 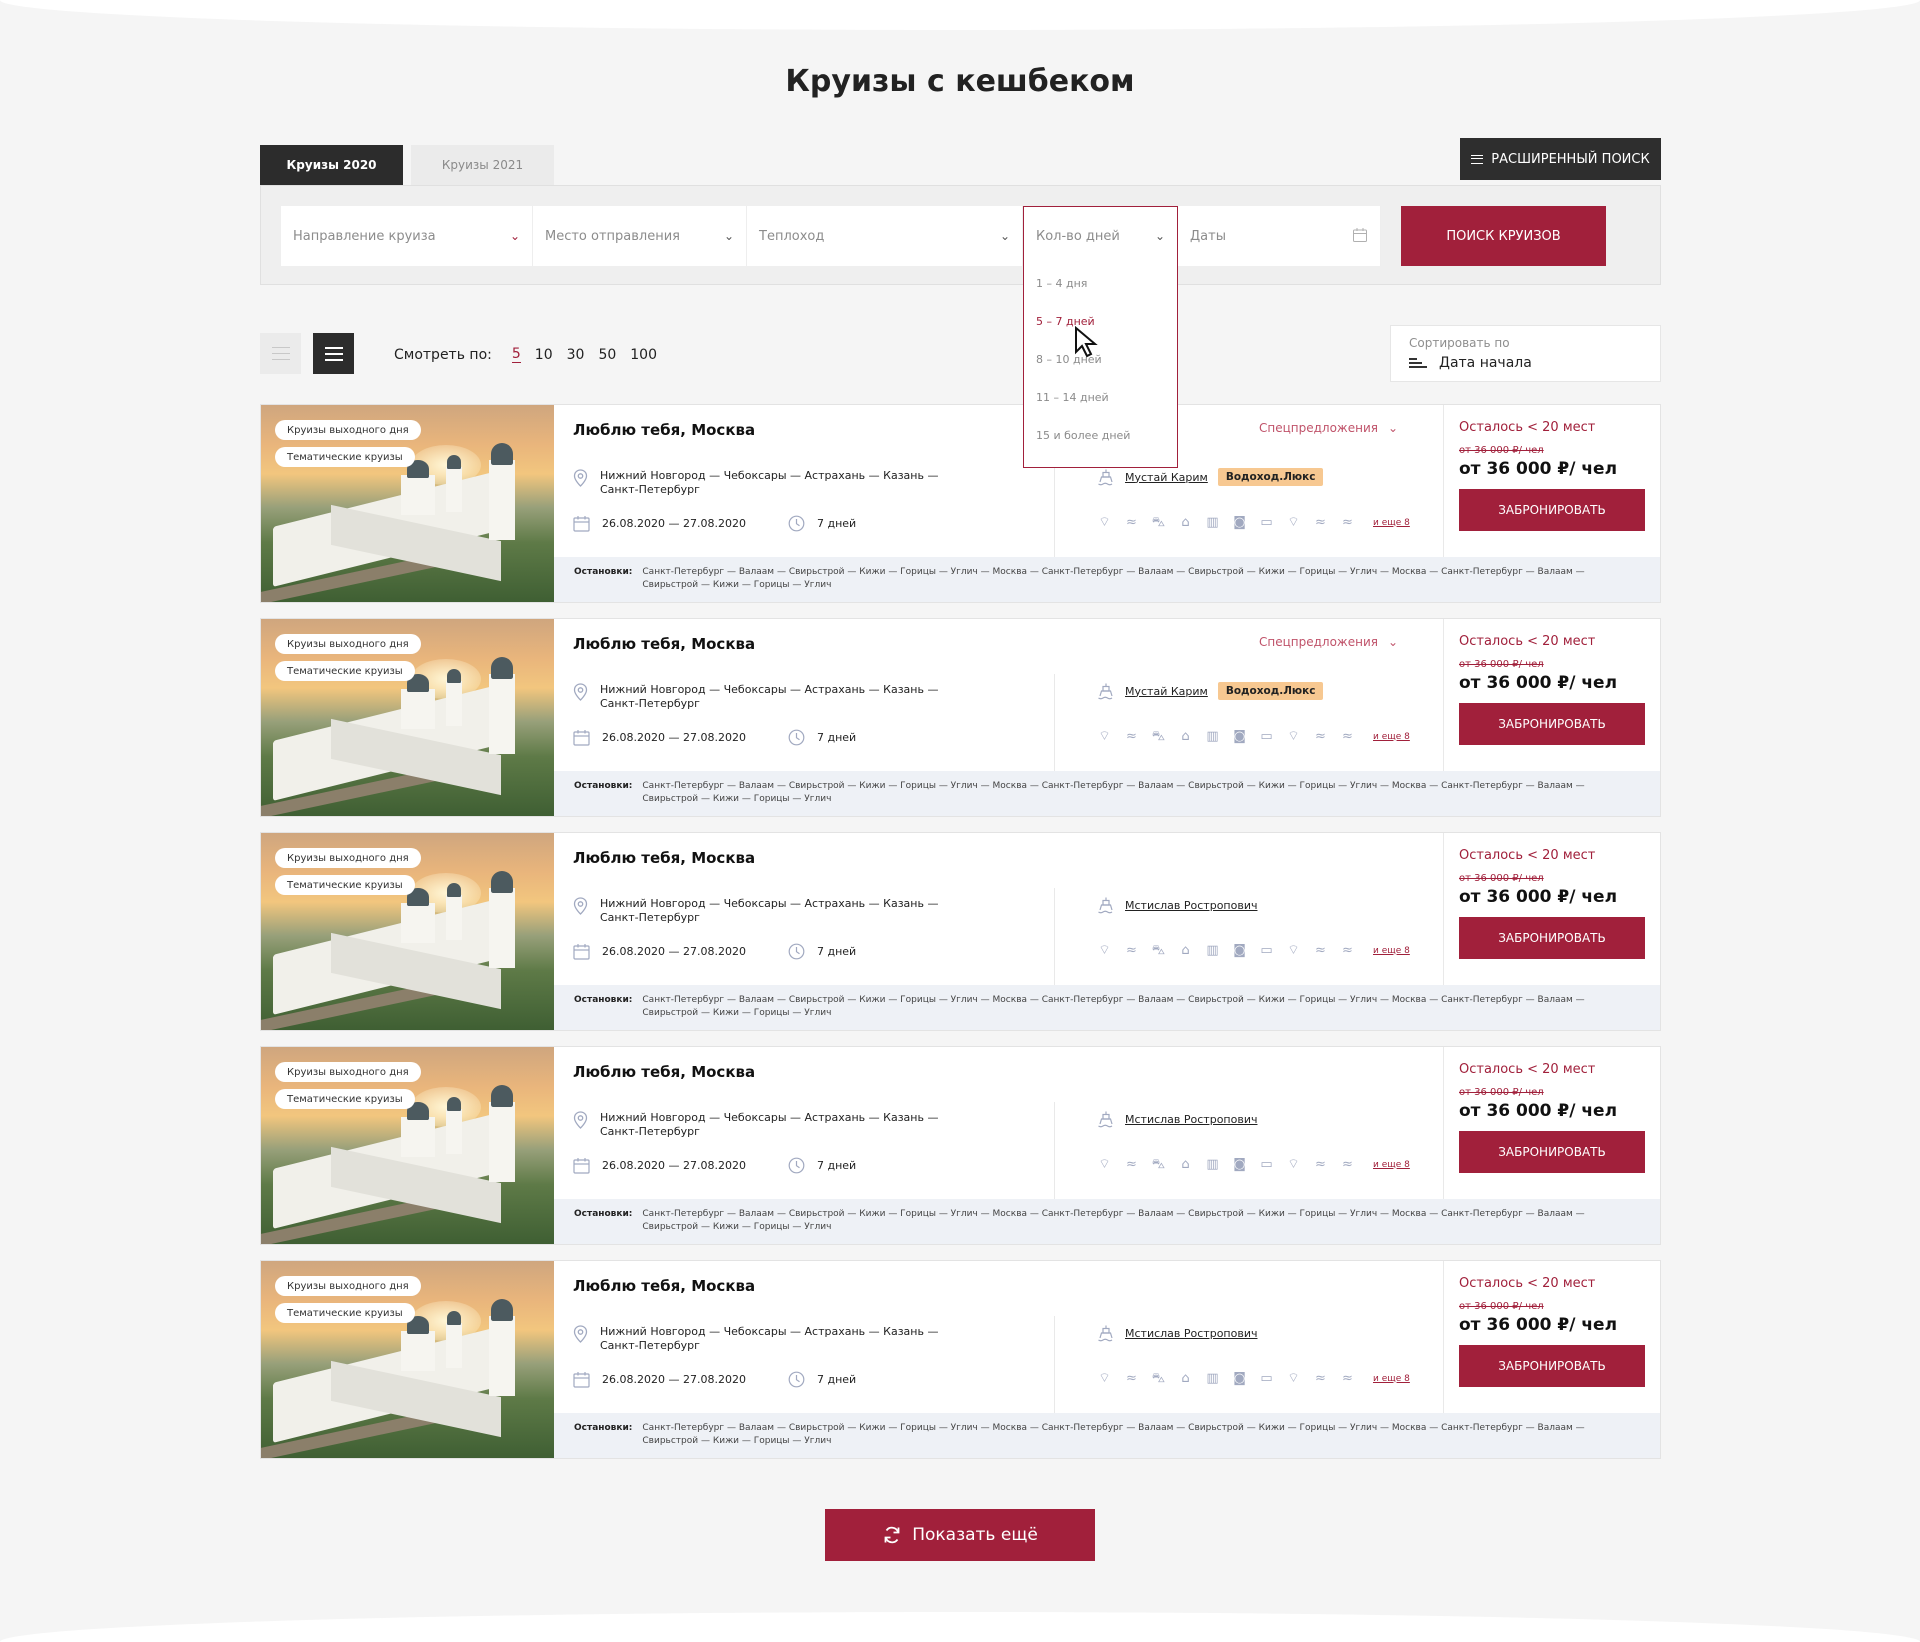 What do you see at coordinates (1100, 283) in the screenshot?
I see `days-option: 1 – 4 дня` at bounding box center [1100, 283].